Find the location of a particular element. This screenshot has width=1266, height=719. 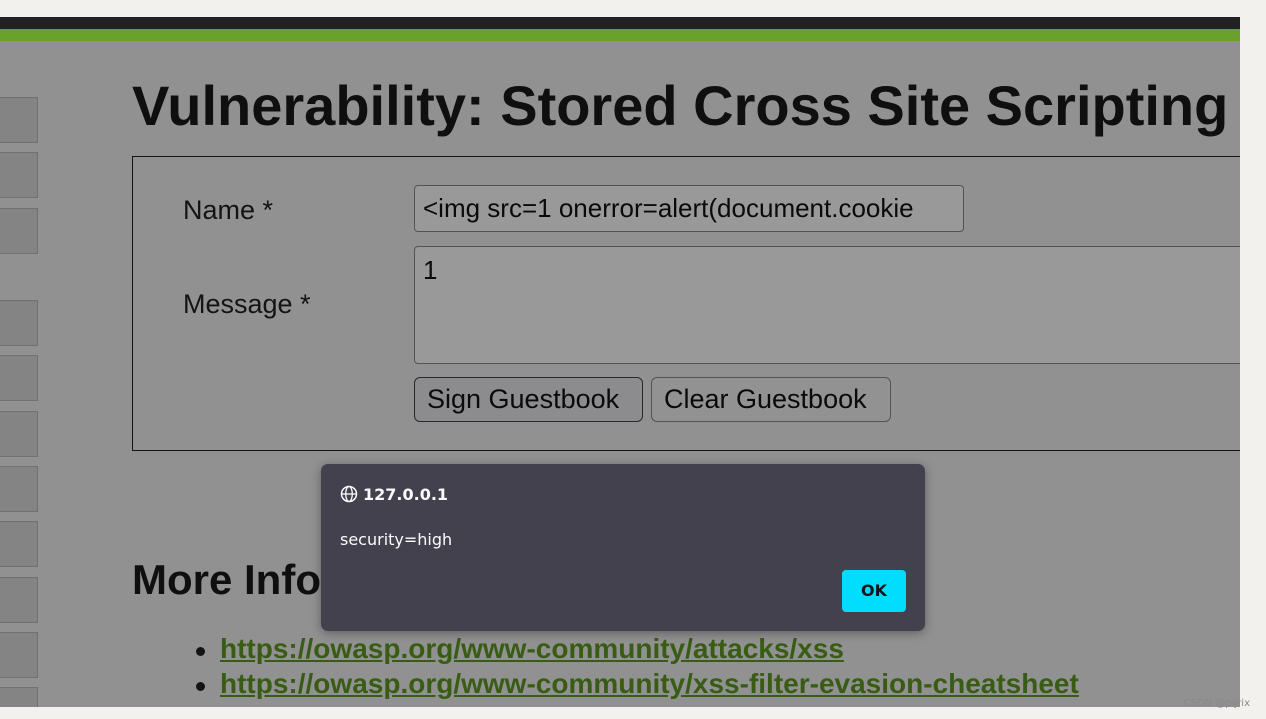

ok-button: OK is located at coordinates (874, 591).